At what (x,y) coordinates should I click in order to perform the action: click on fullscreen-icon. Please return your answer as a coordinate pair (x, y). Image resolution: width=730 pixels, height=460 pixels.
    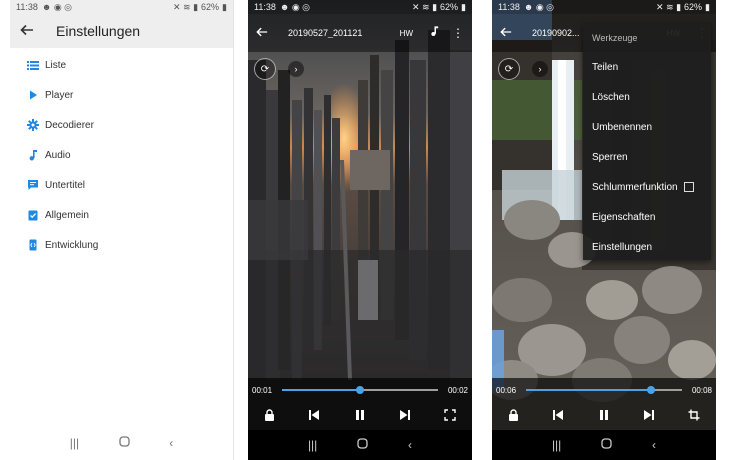
    Looking at the image, I should click on (450, 416).